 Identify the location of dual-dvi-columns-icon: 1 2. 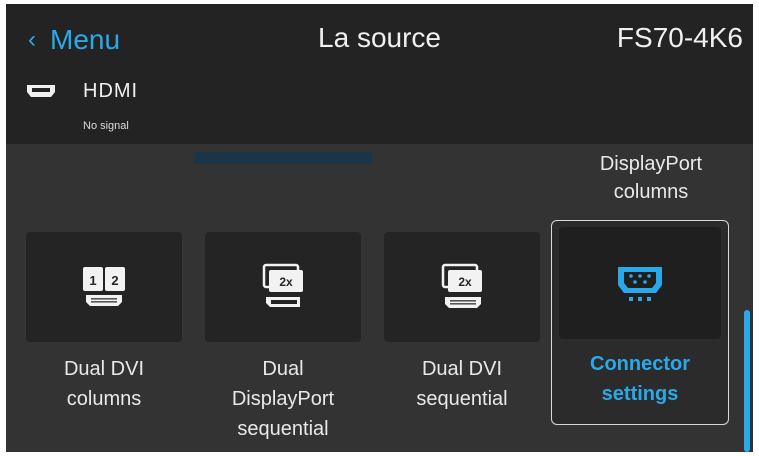
(104, 286).